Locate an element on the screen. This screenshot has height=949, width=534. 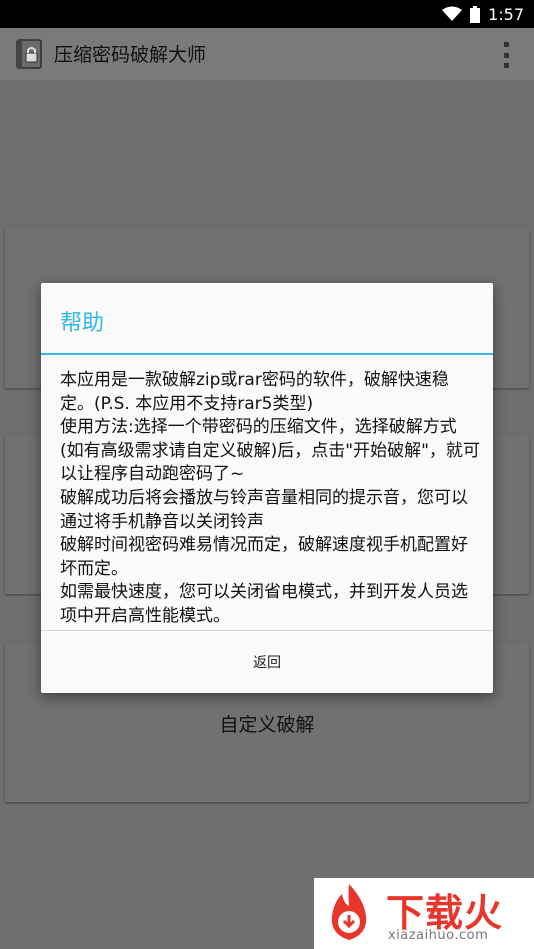
status-time: 1:57 is located at coordinates (506, 14).